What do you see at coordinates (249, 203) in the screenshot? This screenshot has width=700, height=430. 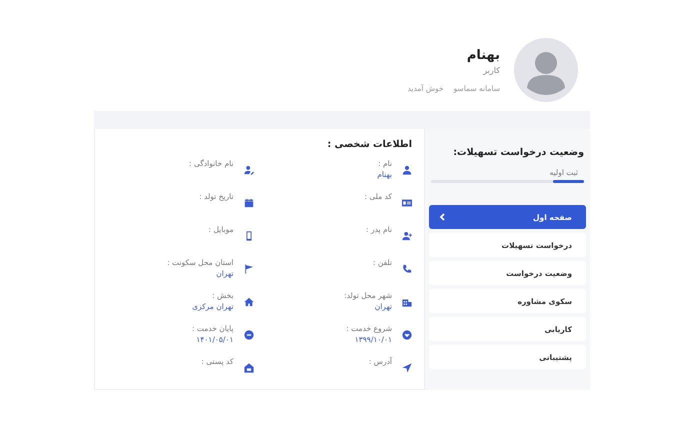 I see `calendar-icon` at bounding box center [249, 203].